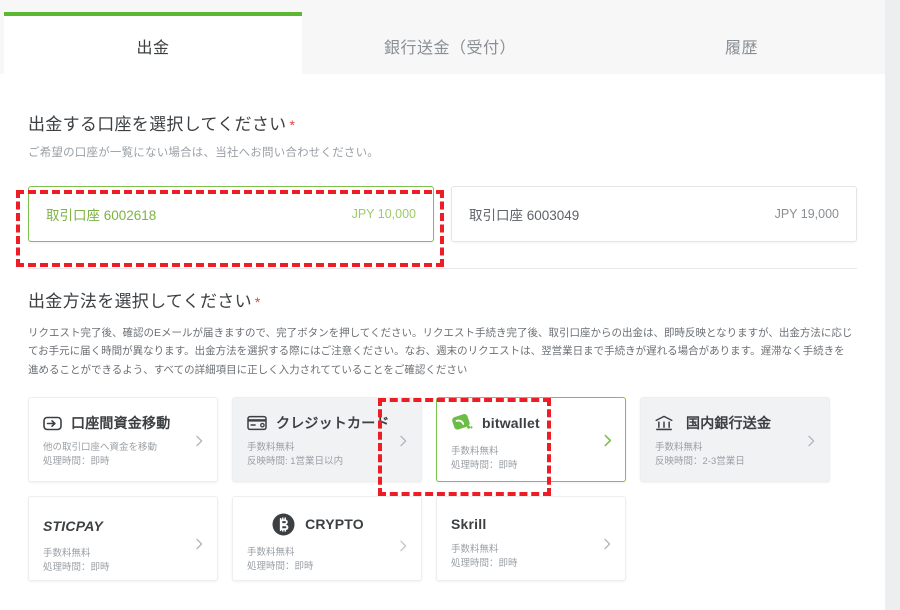  What do you see at coordinates (140, 301) in the screenshot?
I see `method-section-title-text: 出金方法を選択してください` at bounding box center [140, 301].